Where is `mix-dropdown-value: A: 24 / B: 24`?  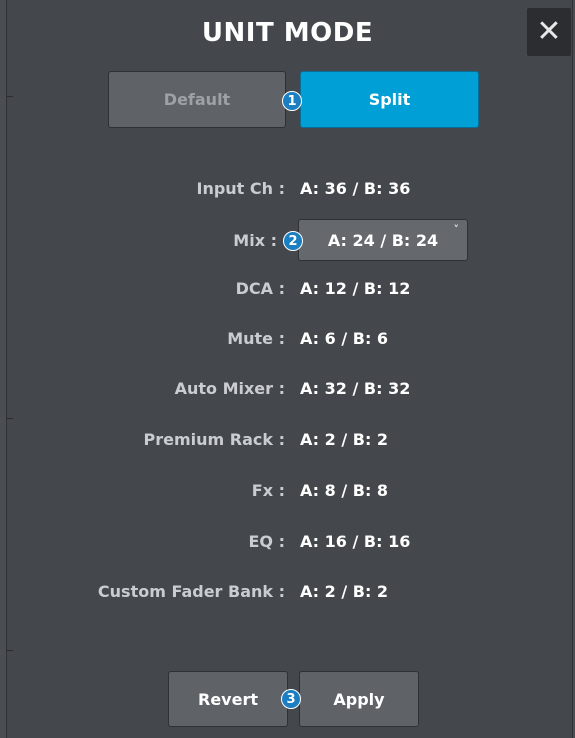 mix-dropdown-value: A: 24 / B: 24 is located at coordinates (383, 240).